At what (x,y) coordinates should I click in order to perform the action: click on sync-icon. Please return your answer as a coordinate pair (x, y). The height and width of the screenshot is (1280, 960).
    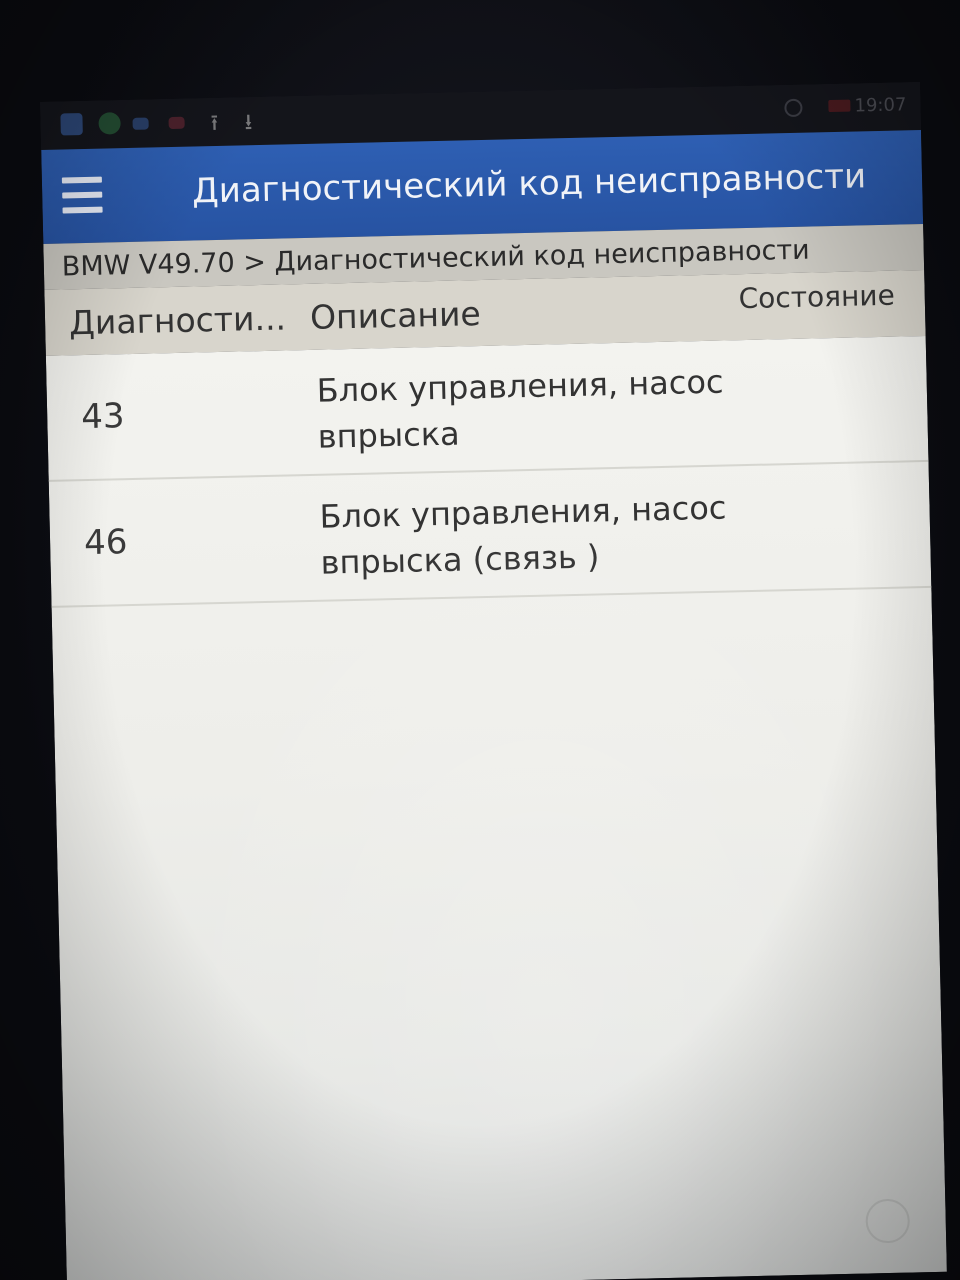
    Looking at the image, I should click on (793, 108).